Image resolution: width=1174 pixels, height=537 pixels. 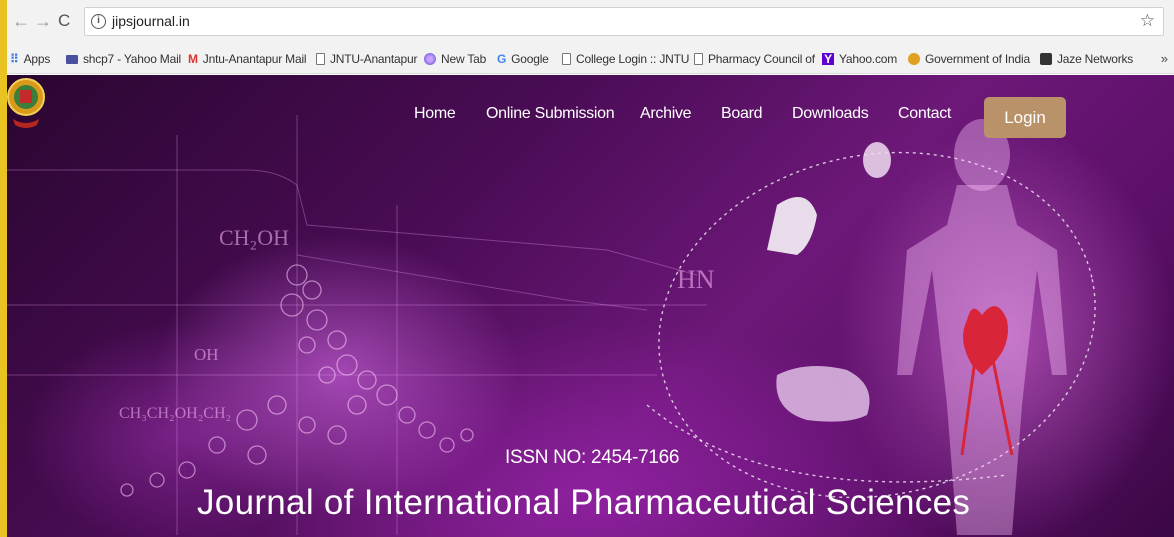 I want to click on chem-label-oh: OH, so click(x=206, y=354).